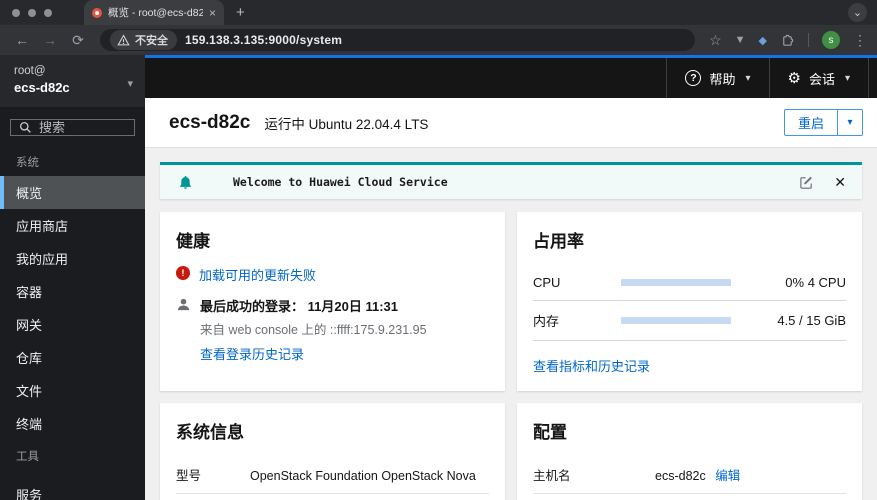 This screenshot has width=877, height=500. Describe the element at coordinates (840, 182) in the screenshot. I see `banner-close-icon: ✕` at that location.